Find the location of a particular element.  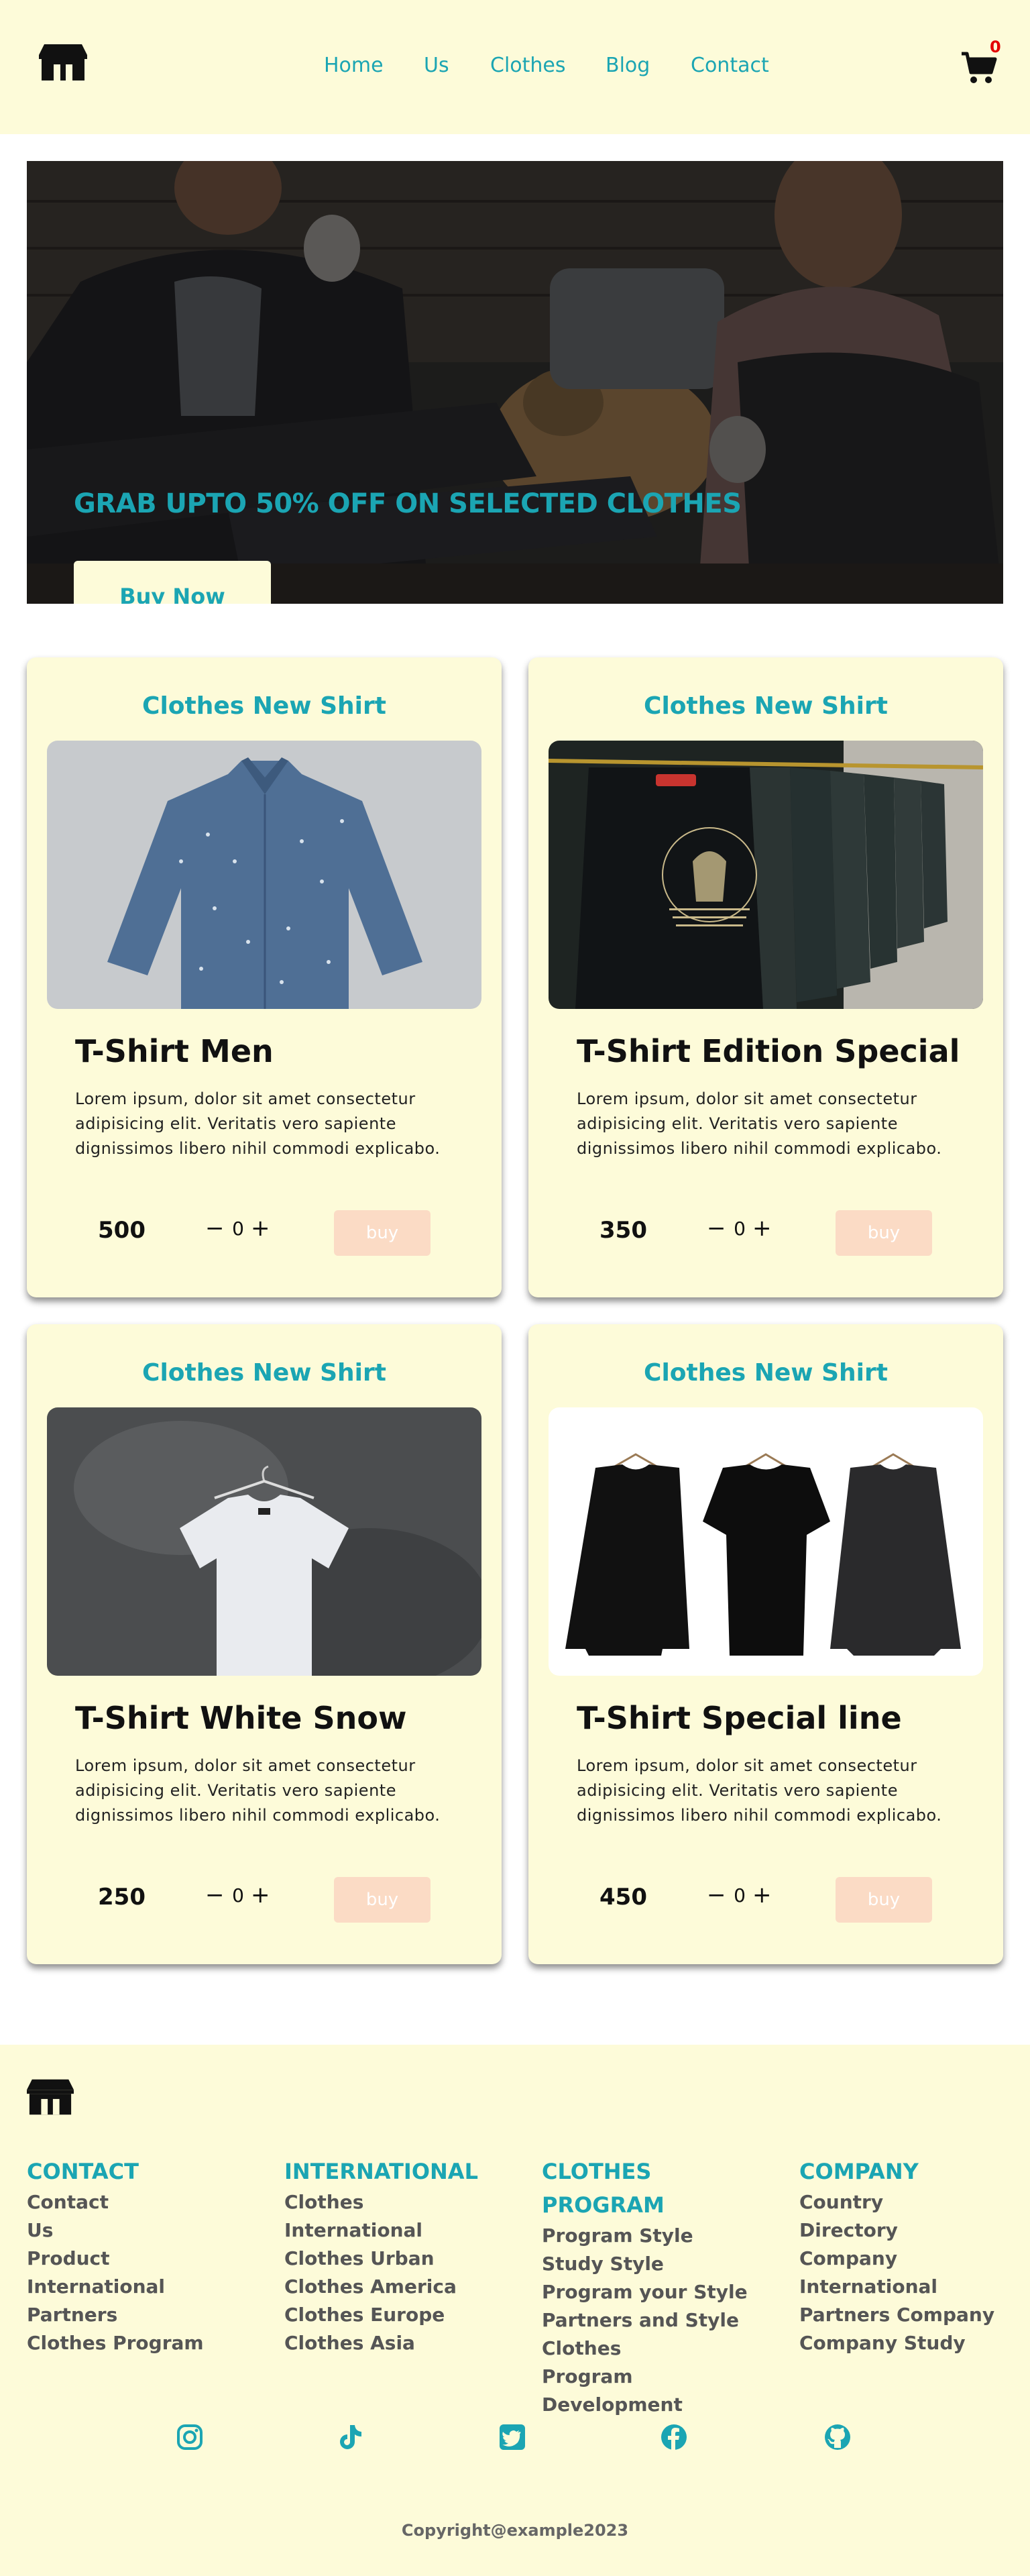

tiktok-icon is located at coordinates (350, 2437).